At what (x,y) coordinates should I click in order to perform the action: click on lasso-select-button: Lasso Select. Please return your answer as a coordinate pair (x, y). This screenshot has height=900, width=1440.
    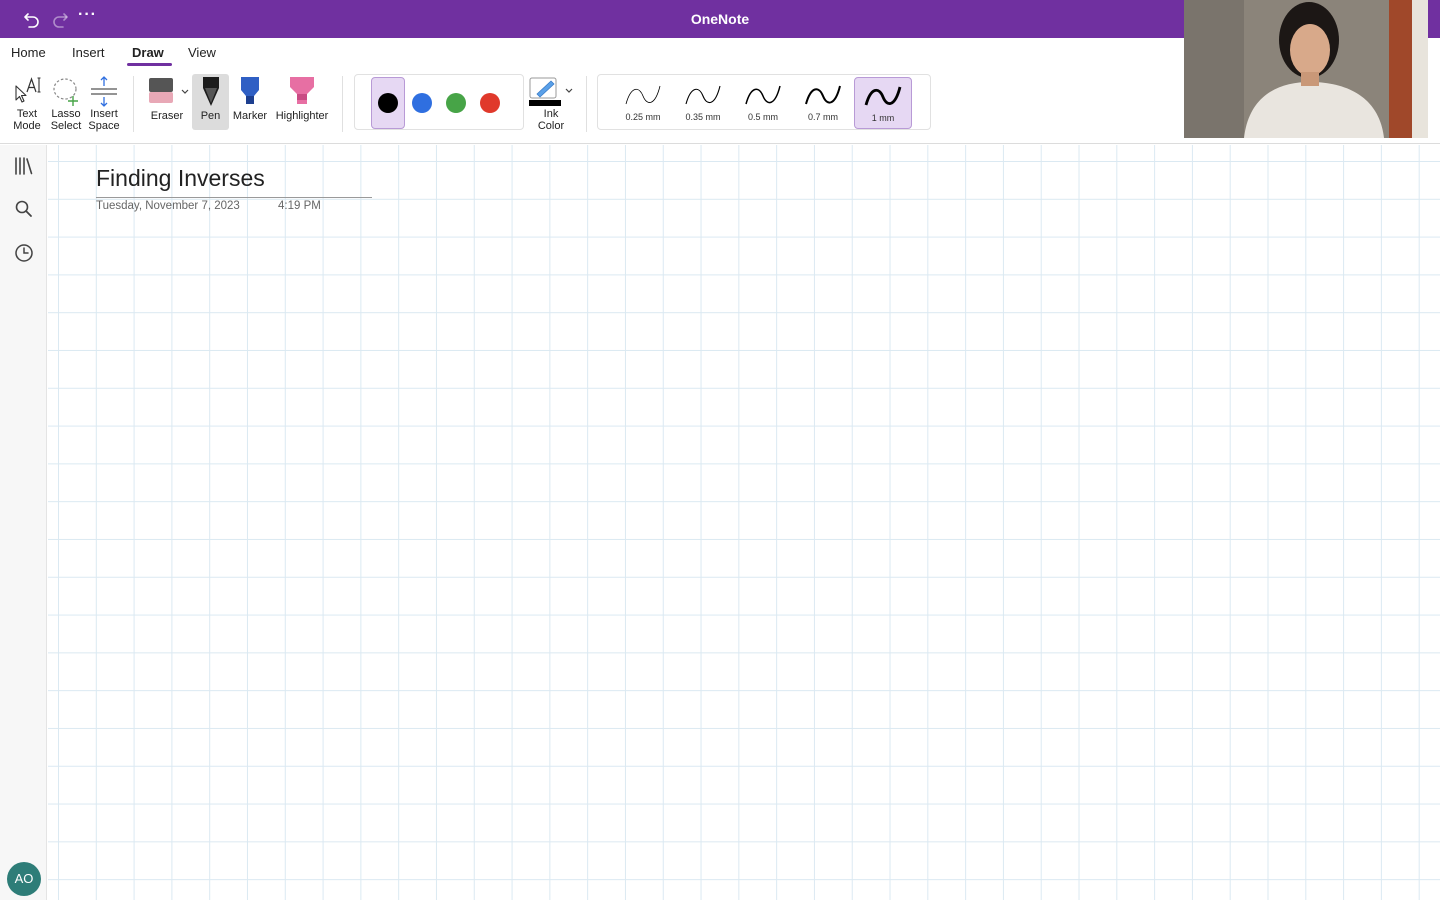
    Looking at the image, I should click on (66, 103).